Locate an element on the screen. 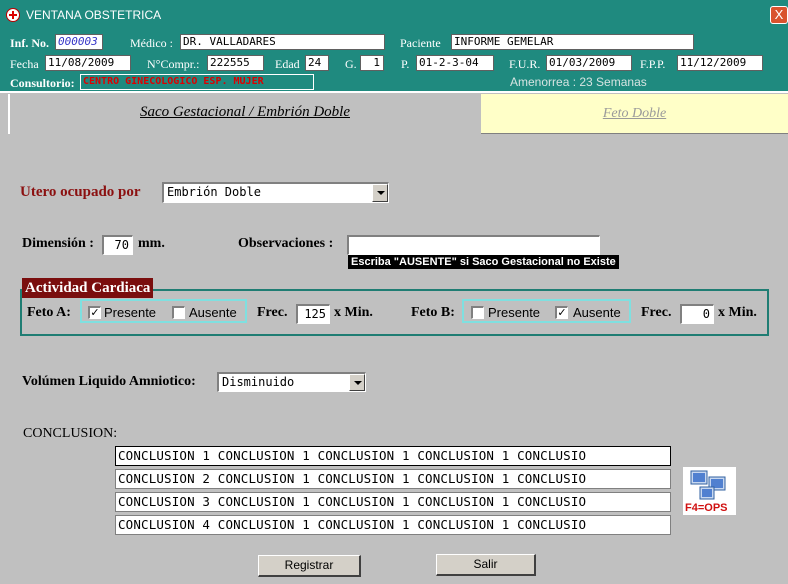  feto-a-xmin: x Min. is located at coordinates (353, 312).